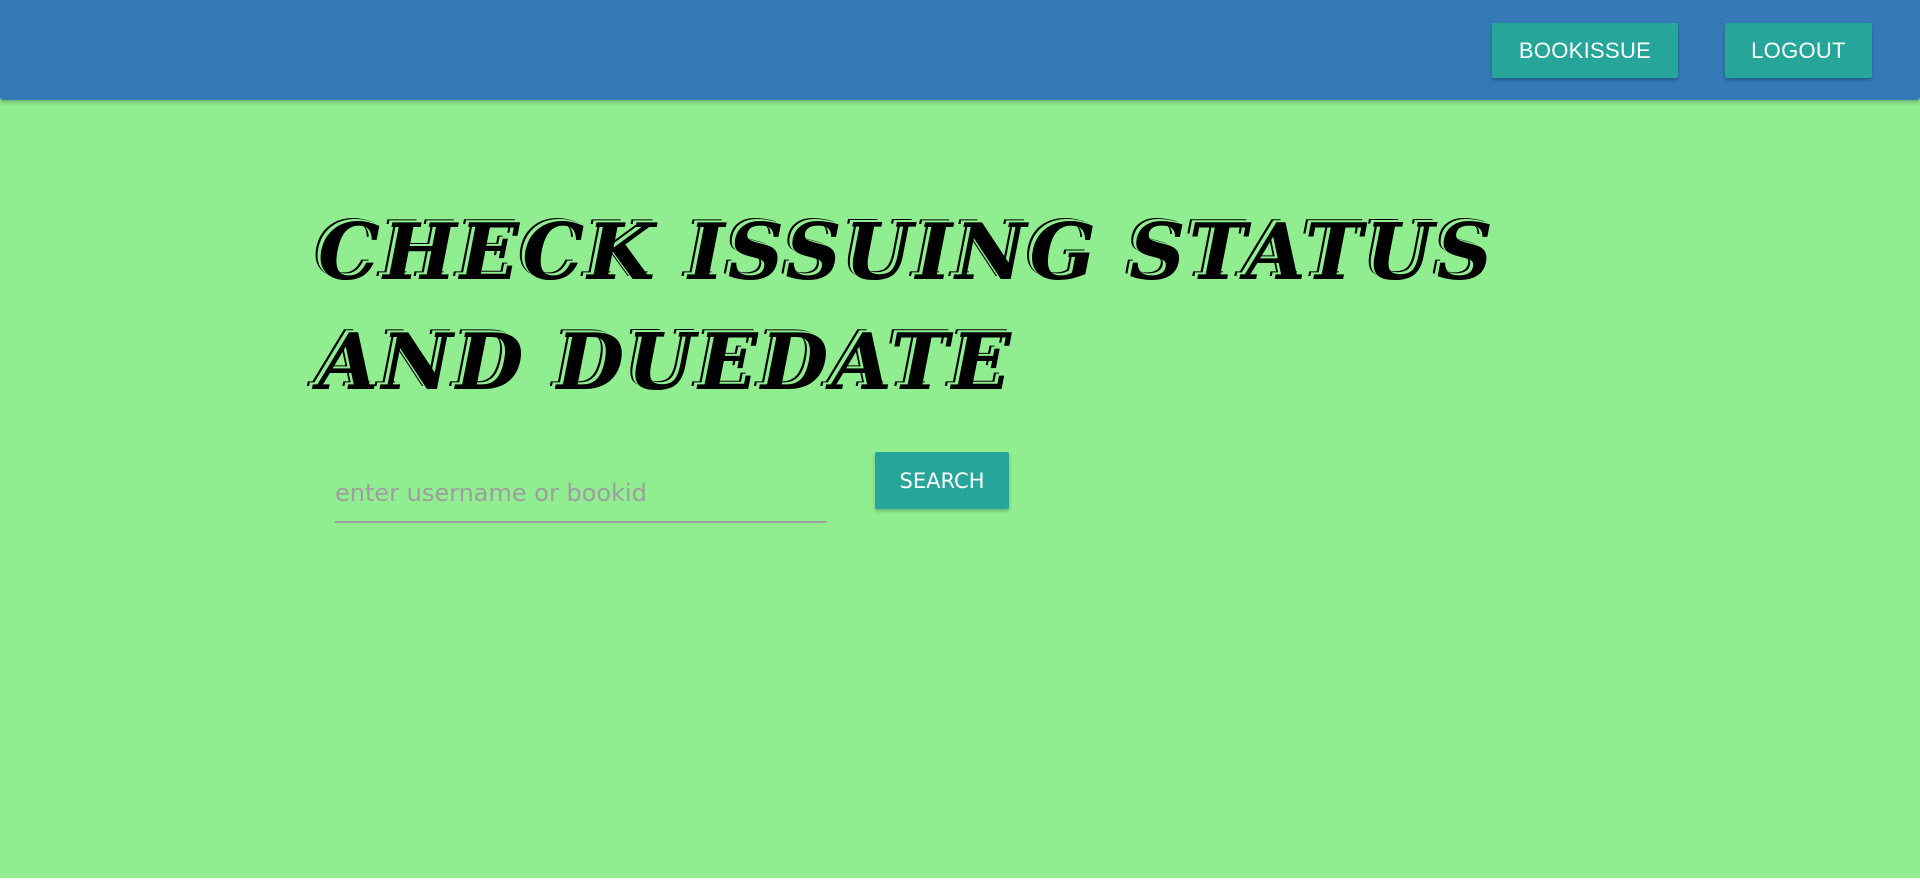 The image size is (1920, 881). What do you see at coordinates (581, 494) in the screenshot?
I see `search-input` at bounding box center [581, 494].